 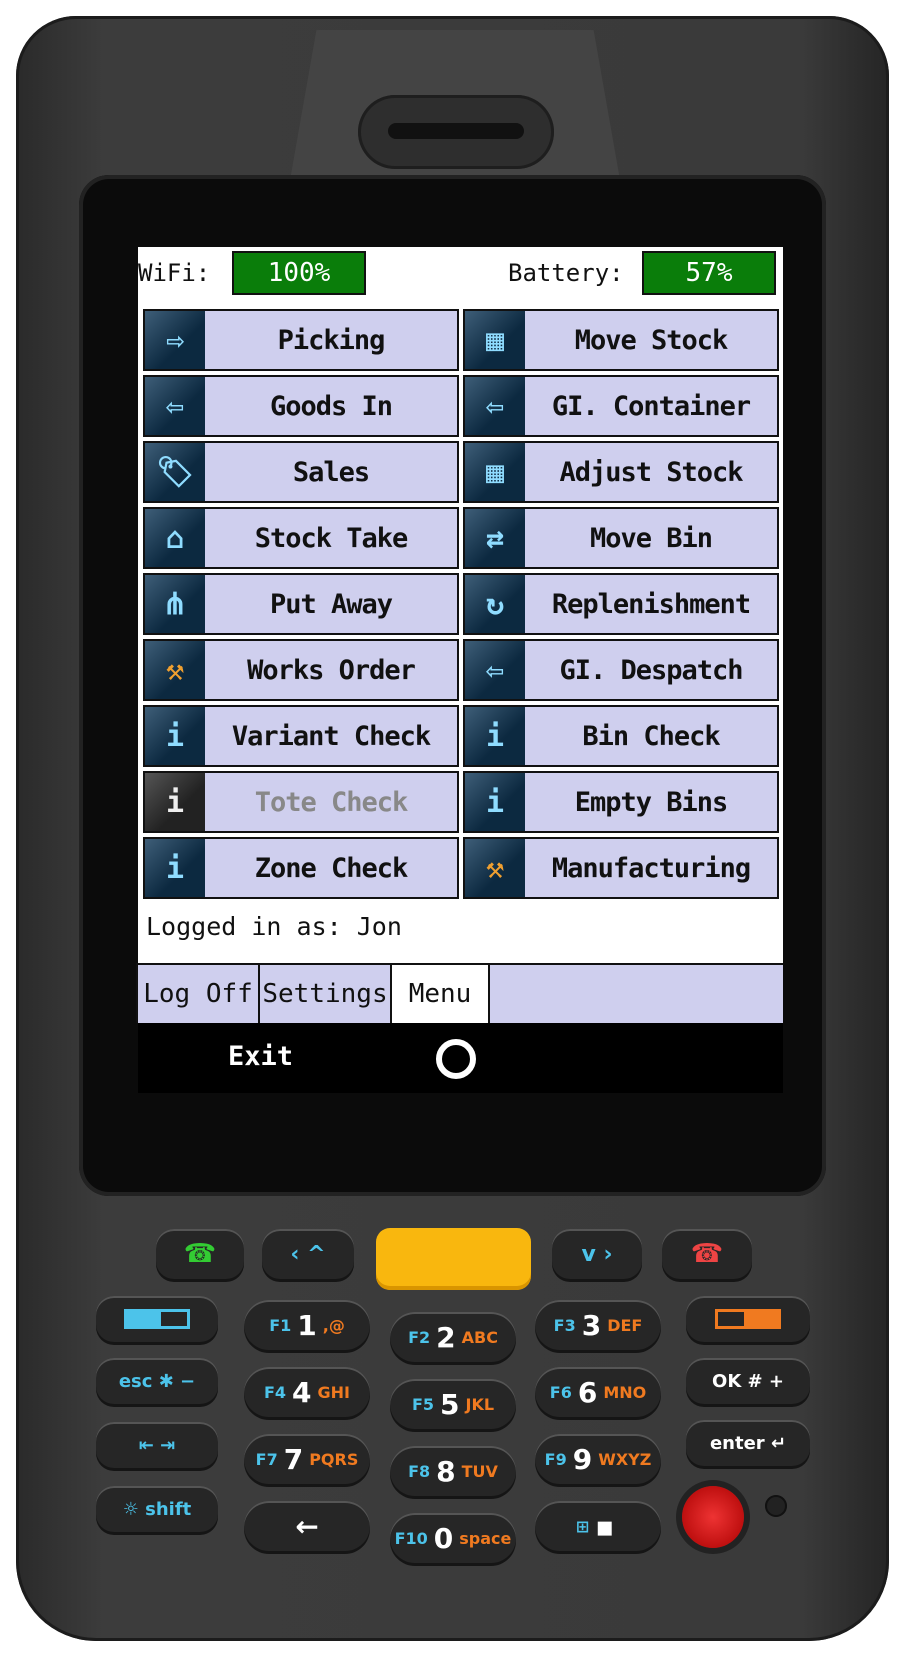 What do you see at coordinates (587, 1392) in the screenshot?
I see `digit-label: 6` at bounding box center [587, 1392].